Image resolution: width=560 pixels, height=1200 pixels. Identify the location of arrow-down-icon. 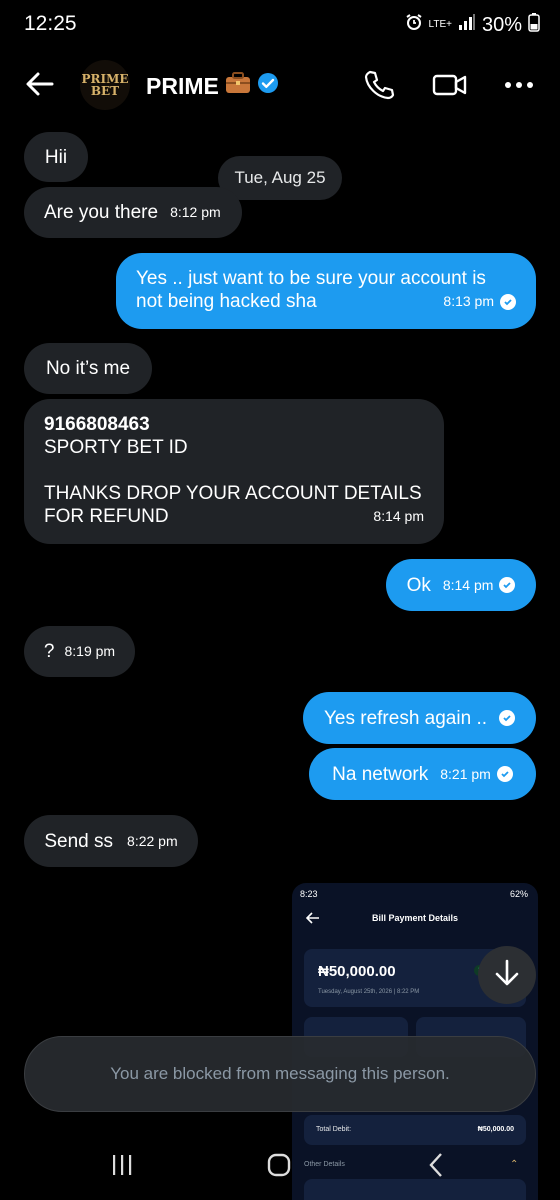
(507, 975).